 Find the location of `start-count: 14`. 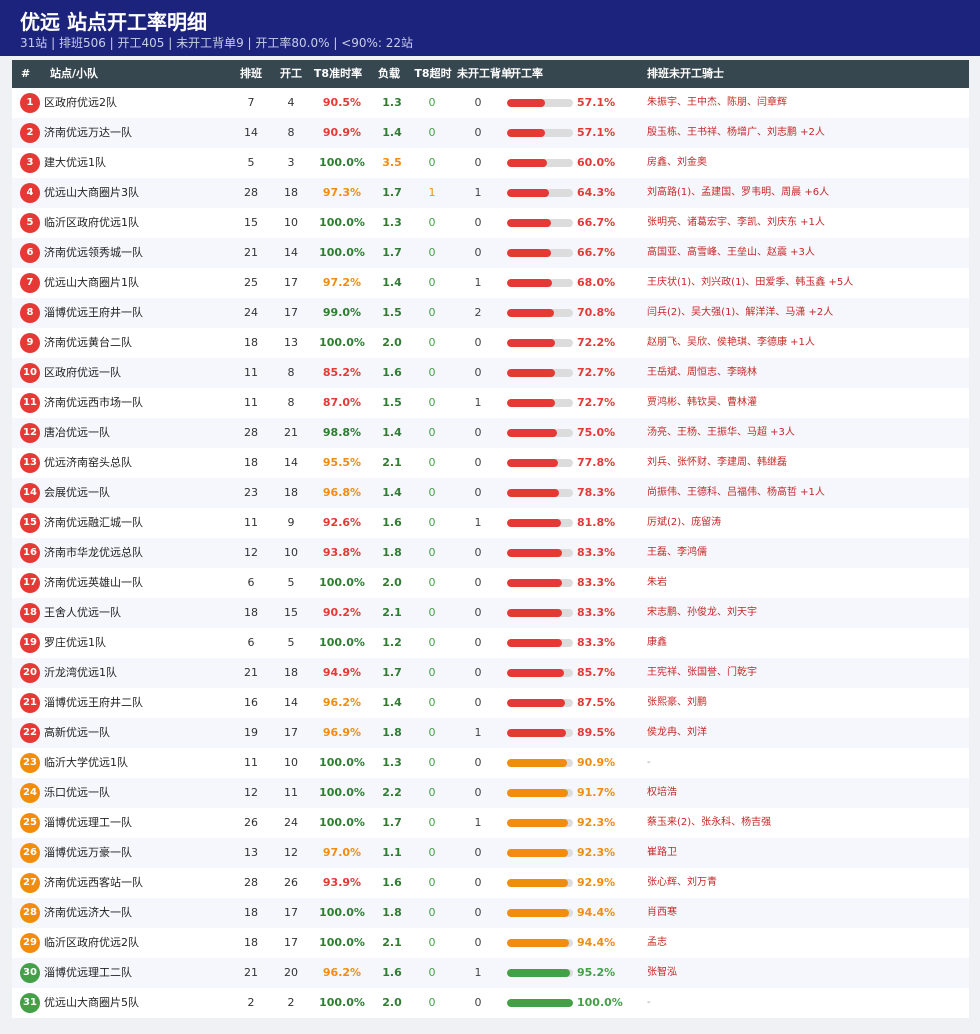

start-count: 14 is located at coordinates (291, 252).